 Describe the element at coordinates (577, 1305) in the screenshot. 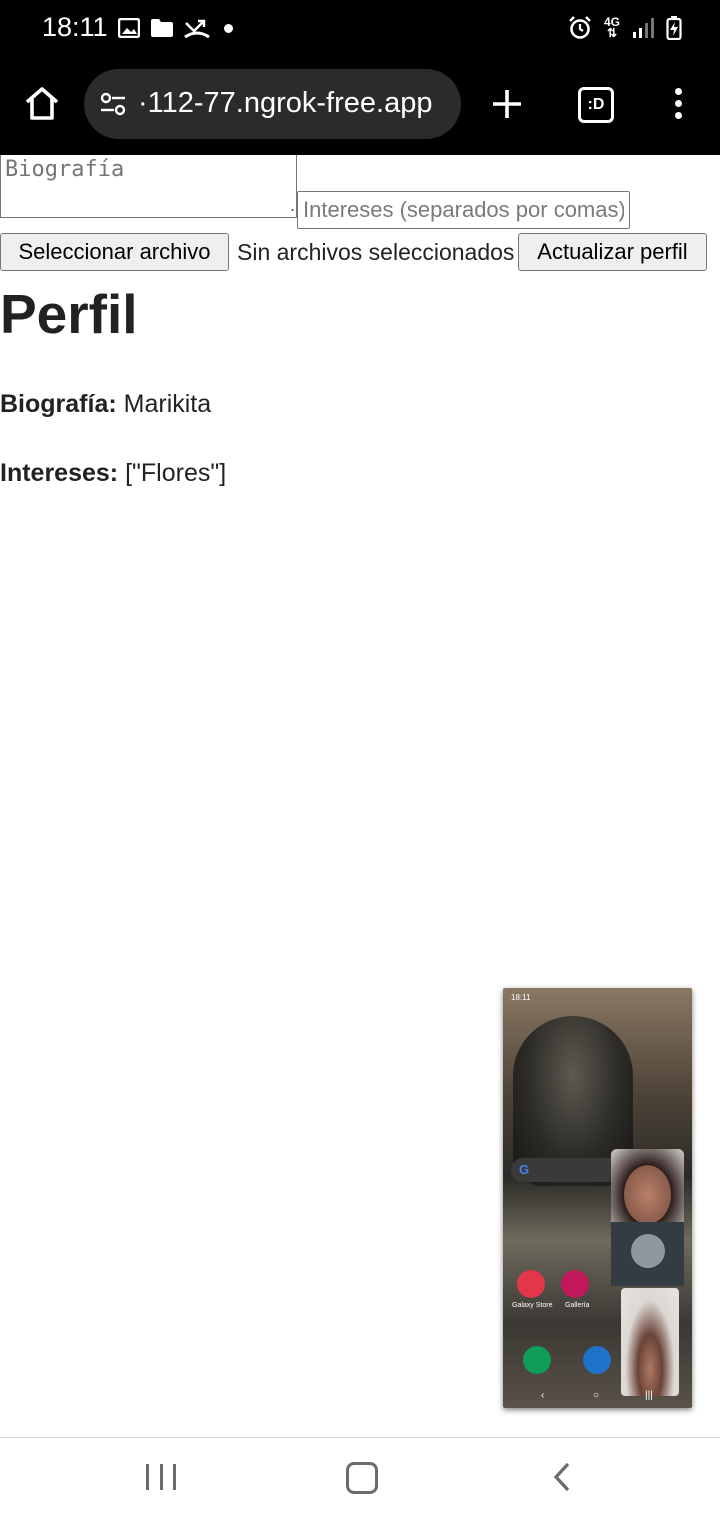

I see `pip-app-label: Gallería` at that location.